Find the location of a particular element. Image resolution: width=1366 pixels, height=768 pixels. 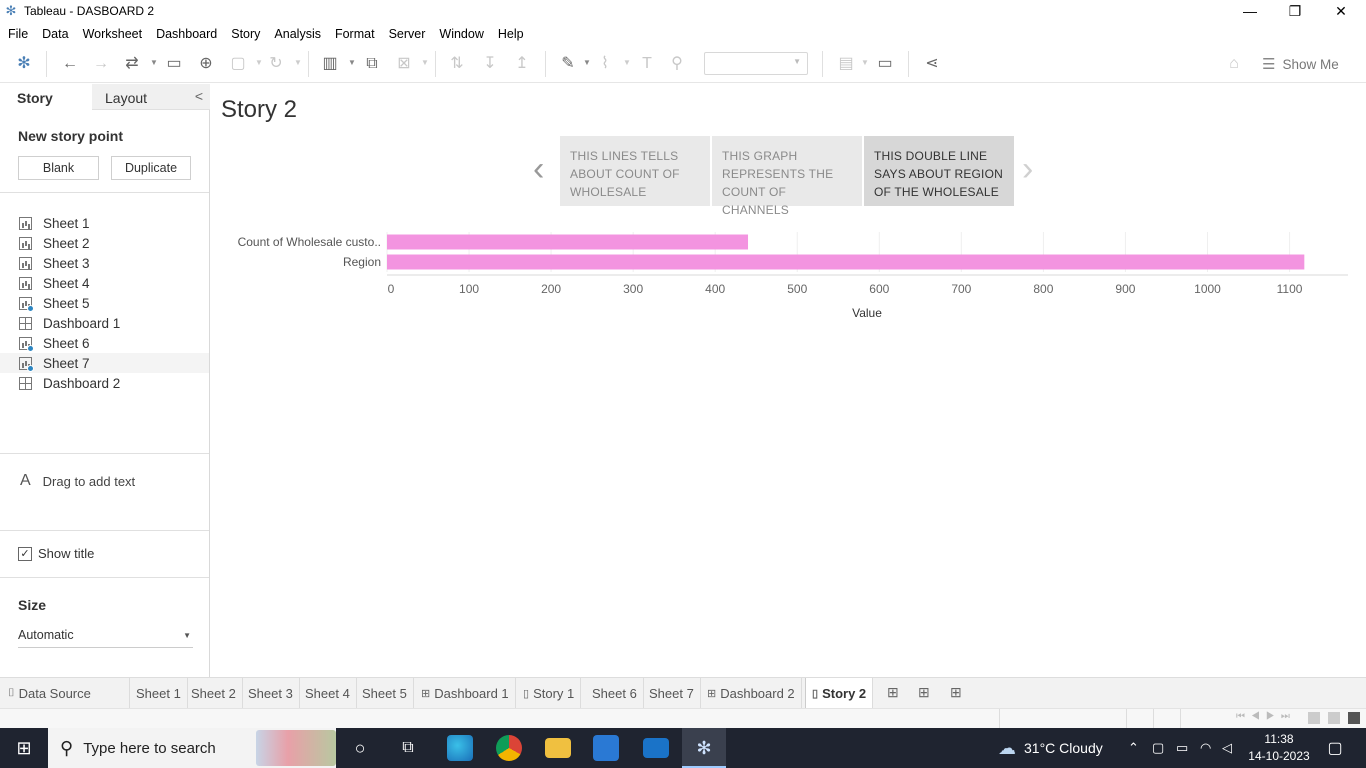

view-mode-switch is located at coordinates (1334, 718).